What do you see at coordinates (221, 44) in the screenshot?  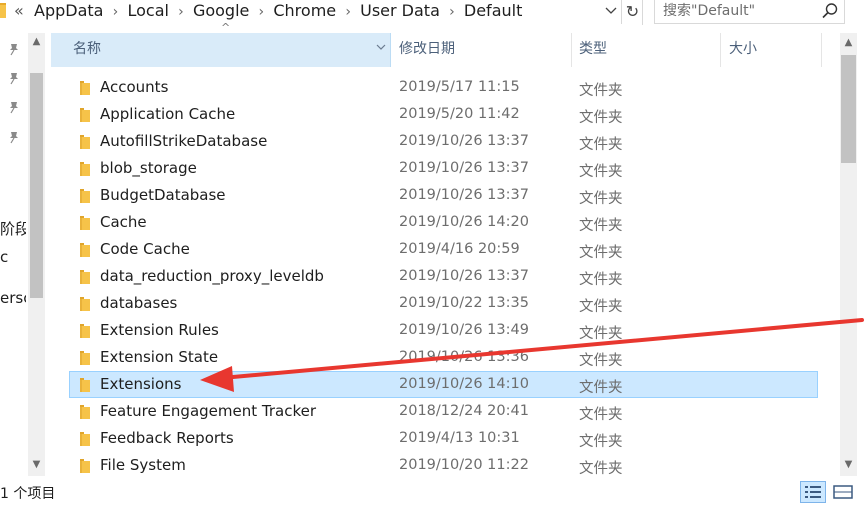 I see `column-header-name: ^ 名称` at bounding box center [221, 44].